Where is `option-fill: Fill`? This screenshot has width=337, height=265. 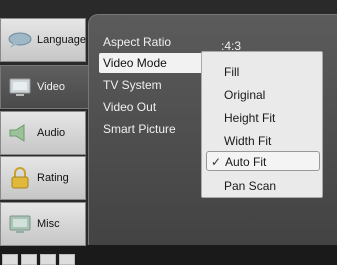 option-fill: Fill is located at coordinates (231, 72).